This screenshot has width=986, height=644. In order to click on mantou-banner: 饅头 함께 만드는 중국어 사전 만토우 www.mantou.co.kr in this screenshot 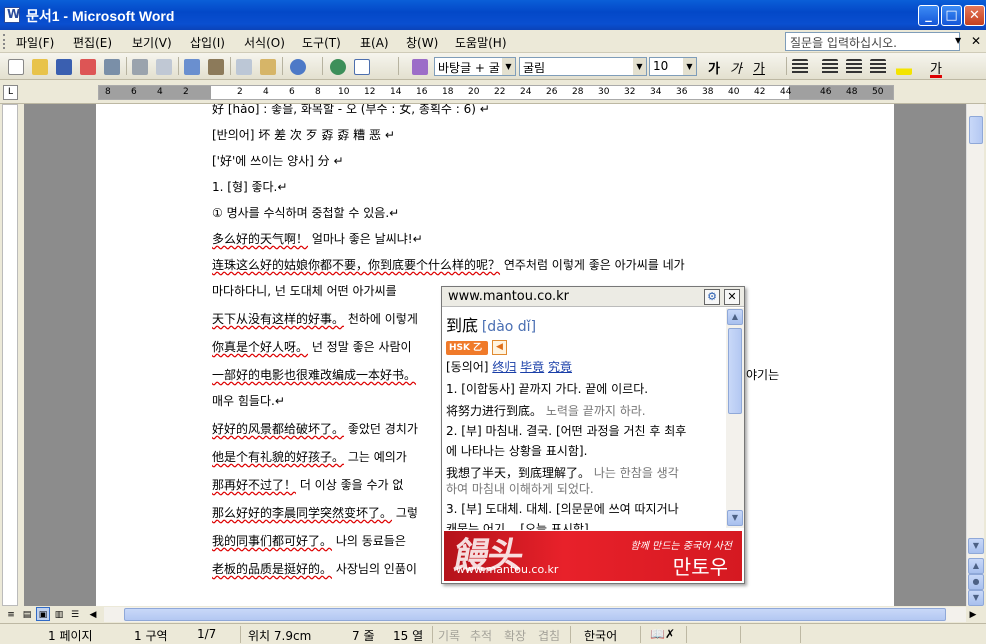, I will do `click(593, 556)`.